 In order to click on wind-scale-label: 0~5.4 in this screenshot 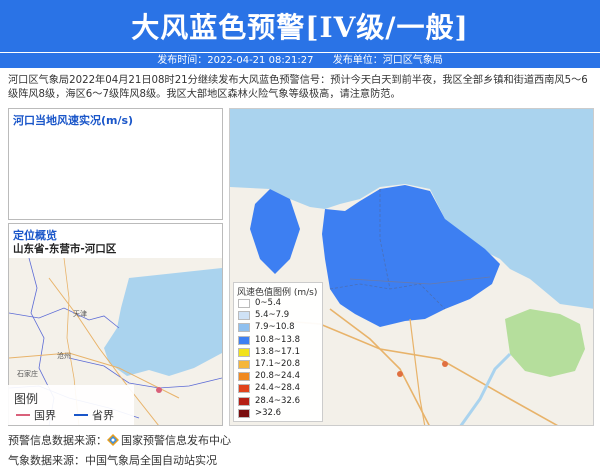, I will do `click(268, 303)`.